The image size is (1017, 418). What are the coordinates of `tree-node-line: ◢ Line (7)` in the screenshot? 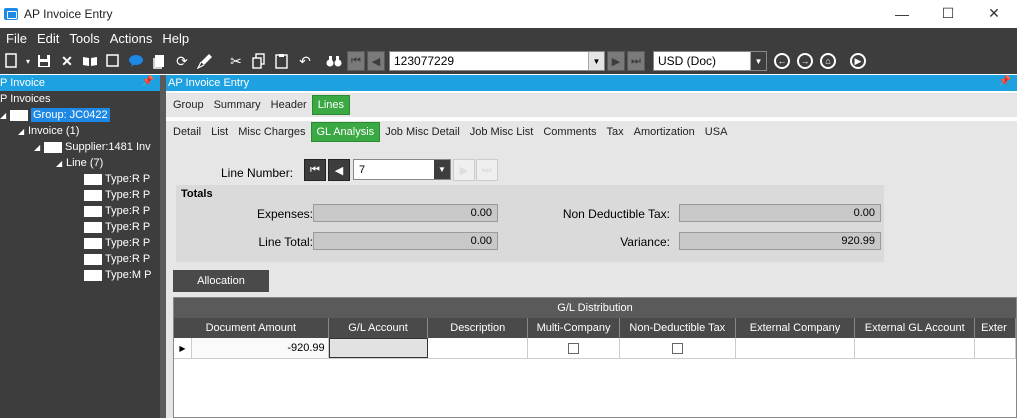 It's located at (80, 163).